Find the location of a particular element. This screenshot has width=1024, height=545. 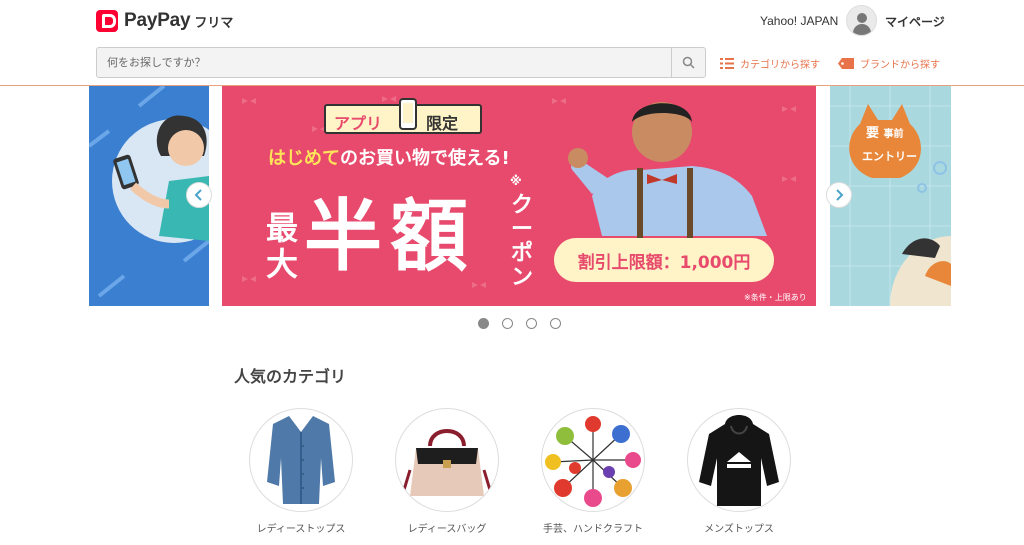

entry-badge-line2: エントリー is located at coordinates (889, 156).